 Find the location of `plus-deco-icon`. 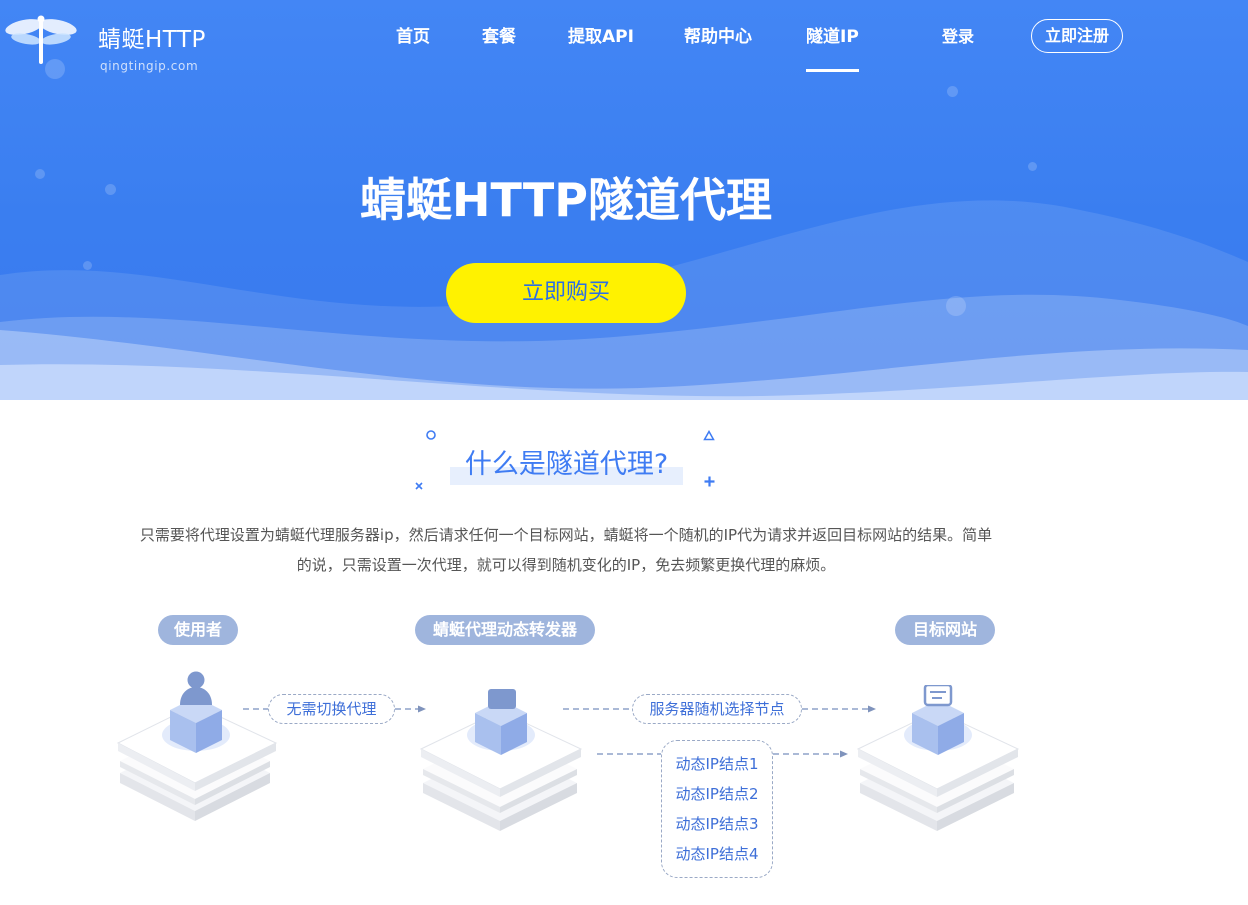

plus-deco-icon is located at coordinates (709, 481).